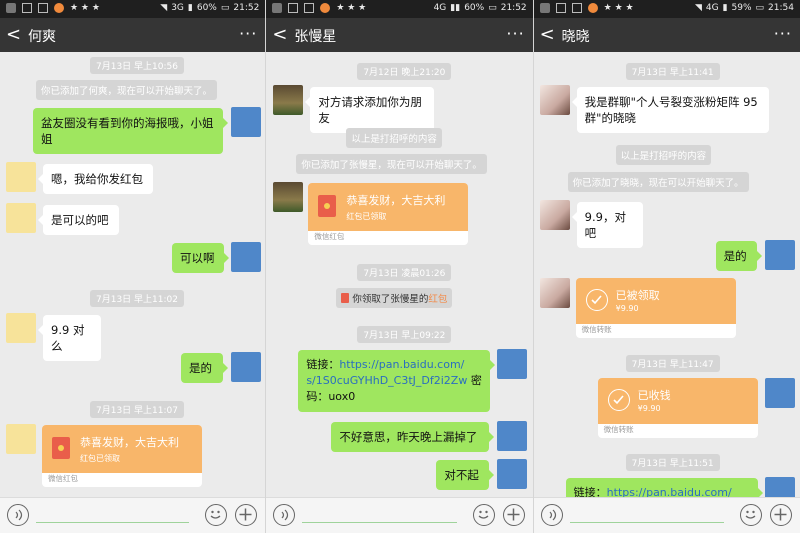 The width and height of the screenshot is (800, 533). What do you see at coordinates (200, 258) in the screenshot?
I see `message-bubble-out: 可以啊` at bounding box center [200, 258].